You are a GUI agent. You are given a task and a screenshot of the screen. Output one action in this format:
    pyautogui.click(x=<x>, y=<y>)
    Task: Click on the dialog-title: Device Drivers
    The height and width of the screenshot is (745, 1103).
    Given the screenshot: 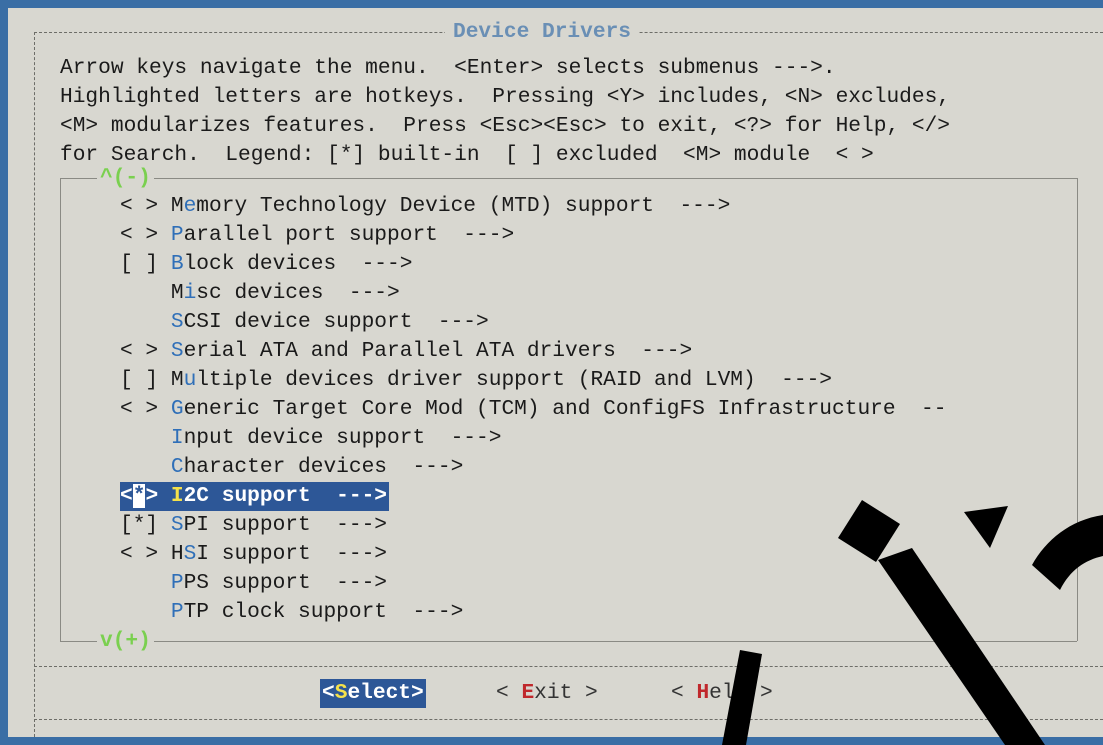 What is the action you would take?
    pyautogui.click(x=542, y=32)
    